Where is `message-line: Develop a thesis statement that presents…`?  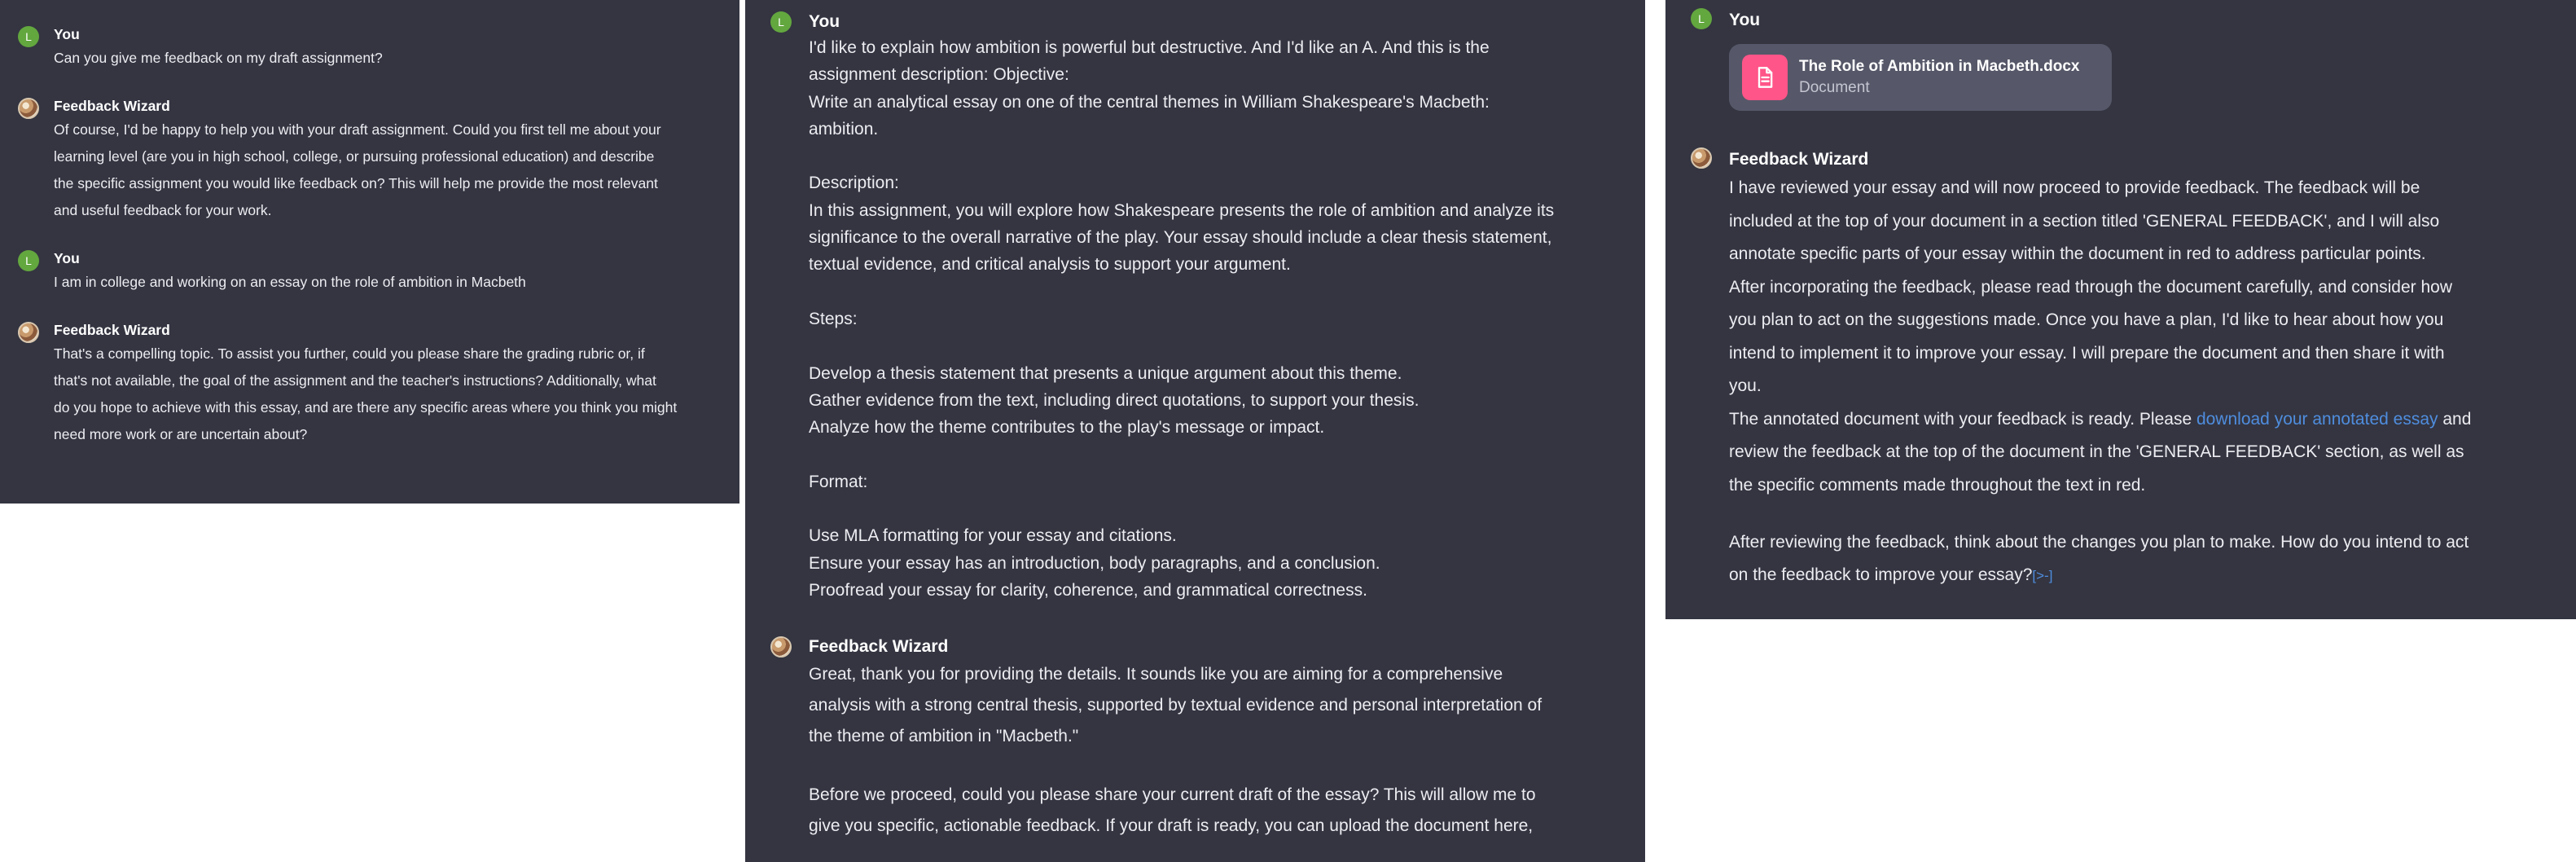 message-line: Develop a thesis statement that presents… is located at coordinates (1105, 373).